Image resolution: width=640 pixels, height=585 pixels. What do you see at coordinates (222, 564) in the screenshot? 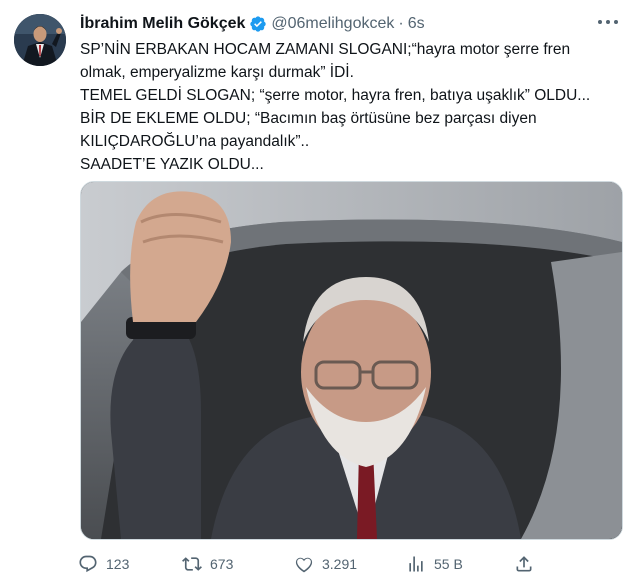
I see `retweet-count: 673` at bounding box center [222, 564].